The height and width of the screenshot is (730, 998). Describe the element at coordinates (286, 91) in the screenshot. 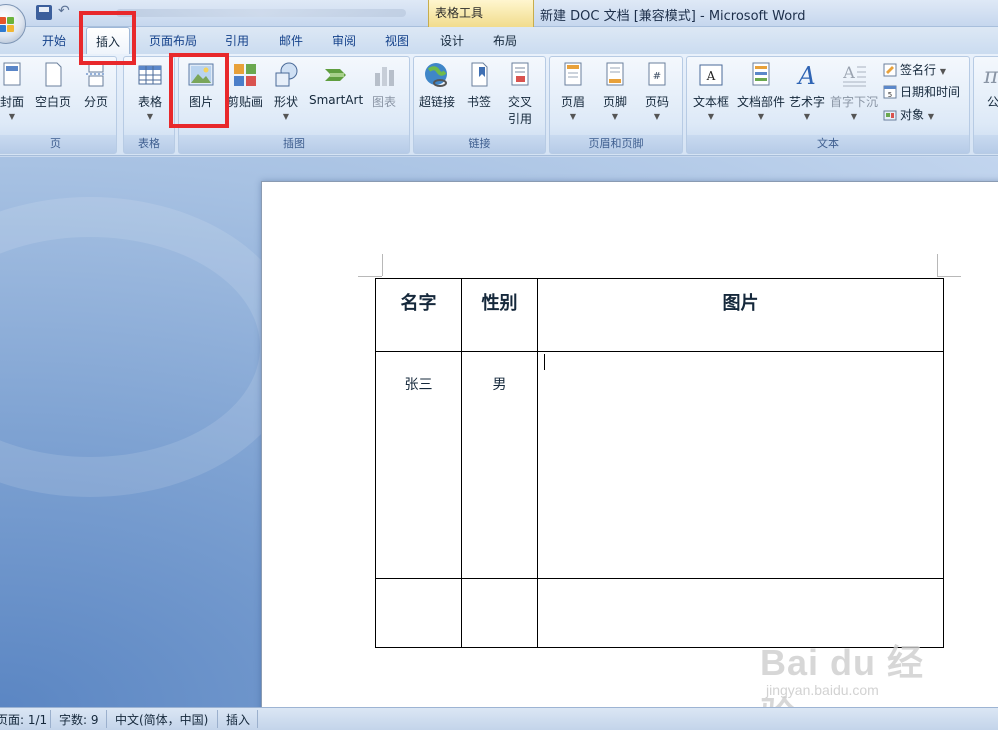

I see `shapes-button: 形状 ▼` at that location.